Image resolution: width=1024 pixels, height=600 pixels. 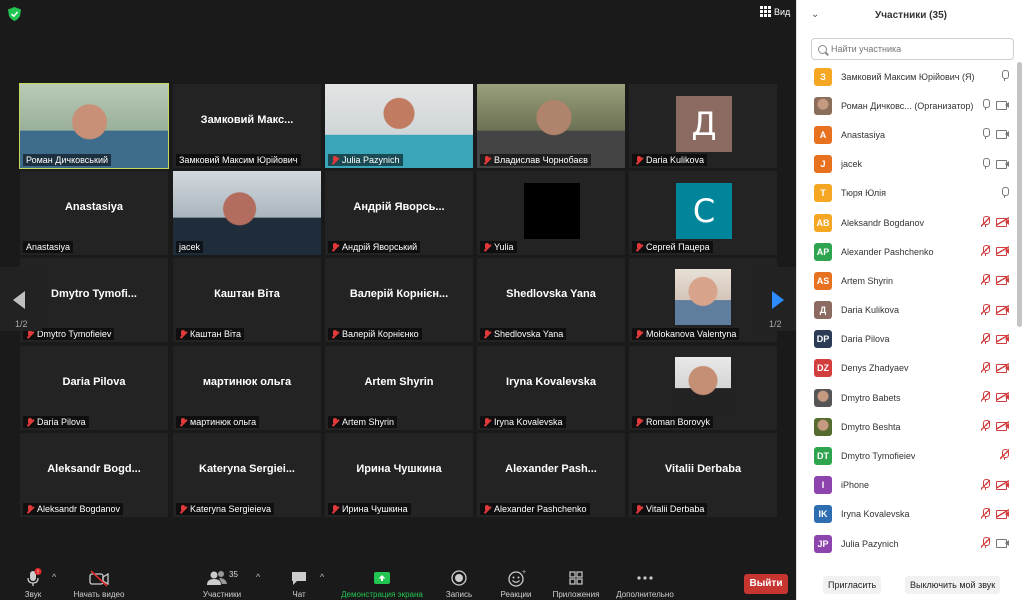 What do you see at coordinates (852, 585) in the screenshot?
I see `invite-button: Пригласить` at bounding box center [852, 585].